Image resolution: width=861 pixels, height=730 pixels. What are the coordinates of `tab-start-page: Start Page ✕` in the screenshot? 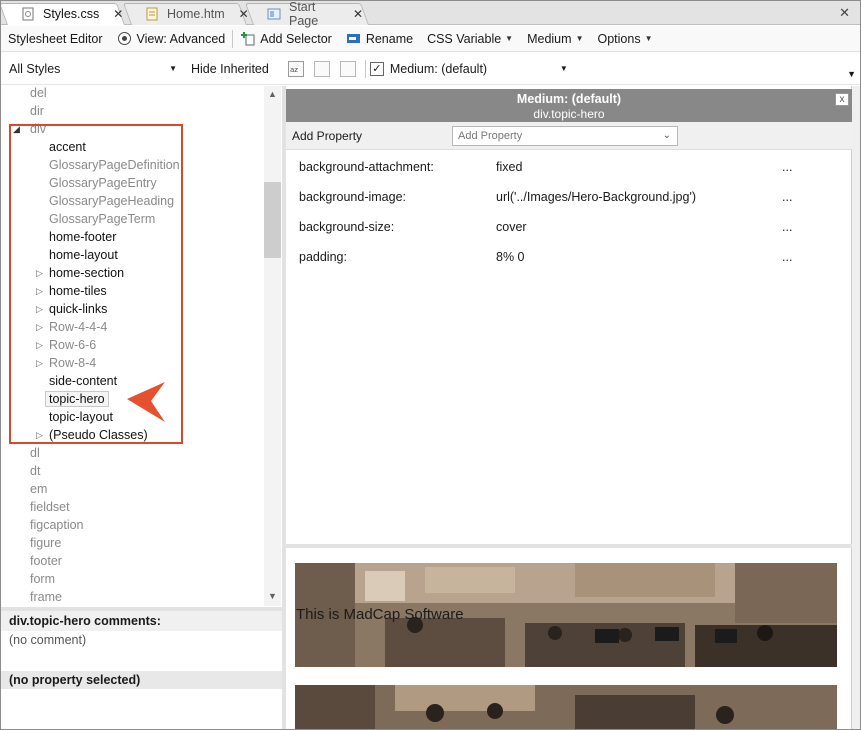 It's located at (306, 14).